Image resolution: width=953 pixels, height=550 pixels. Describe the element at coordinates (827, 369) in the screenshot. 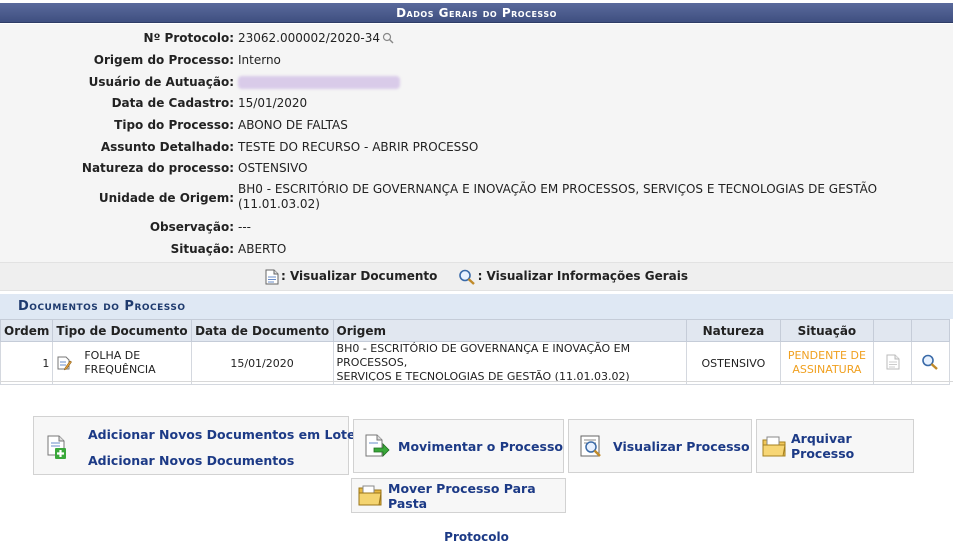

I see `situacao-line2: ASSINATURA` at that location.